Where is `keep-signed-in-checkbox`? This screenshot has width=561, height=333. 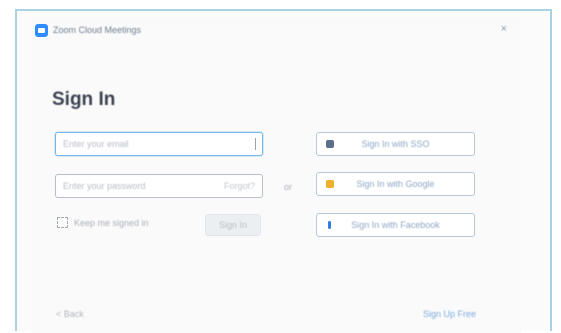 keep-signed-in-checkbox is located at coordinates (62, 222).